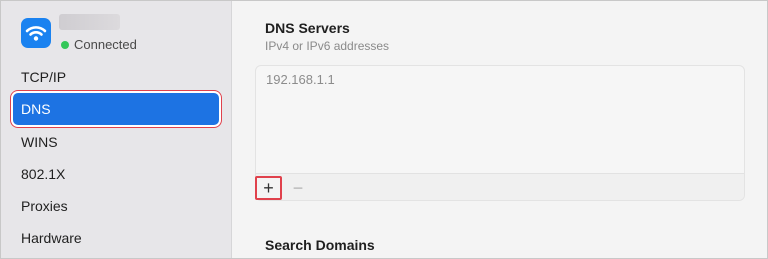 The image size is (768, 259). I want to click on sidebar-item-label: Hardware, so click(51, 238).